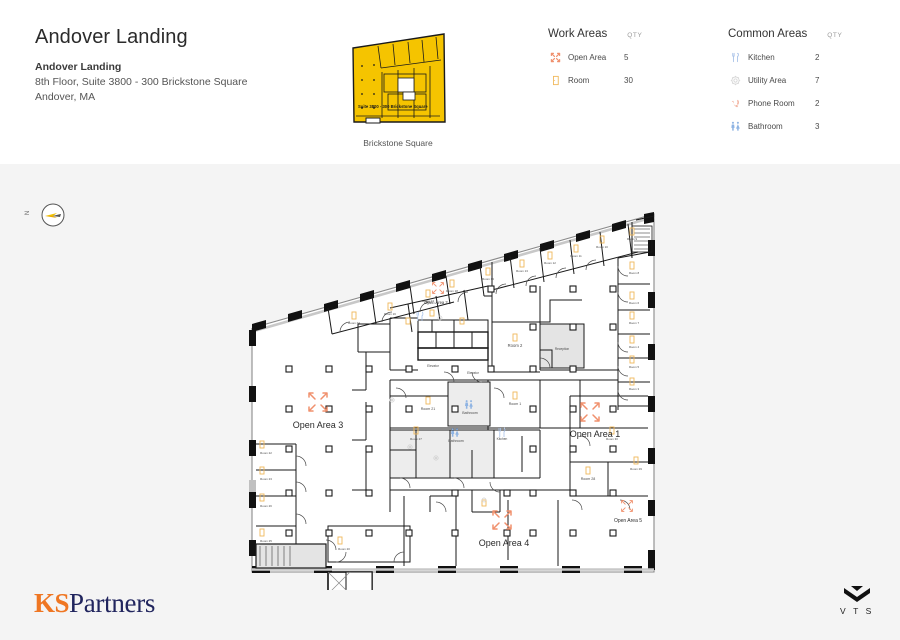 Image resolution: width=900 pixels, height=640 pixels. What do you see at coordinates (504, 543) in the screenshot?
I see `open-area-label: Open Area 4` at bounding box center [504, 543].